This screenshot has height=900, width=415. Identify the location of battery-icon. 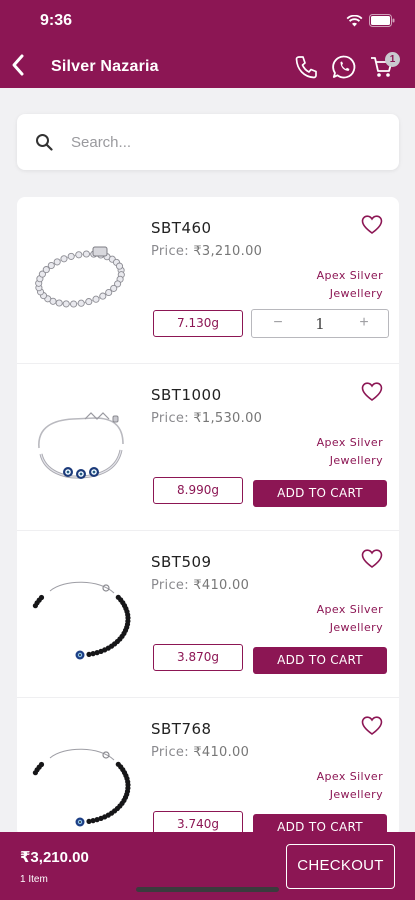
(382, 20).